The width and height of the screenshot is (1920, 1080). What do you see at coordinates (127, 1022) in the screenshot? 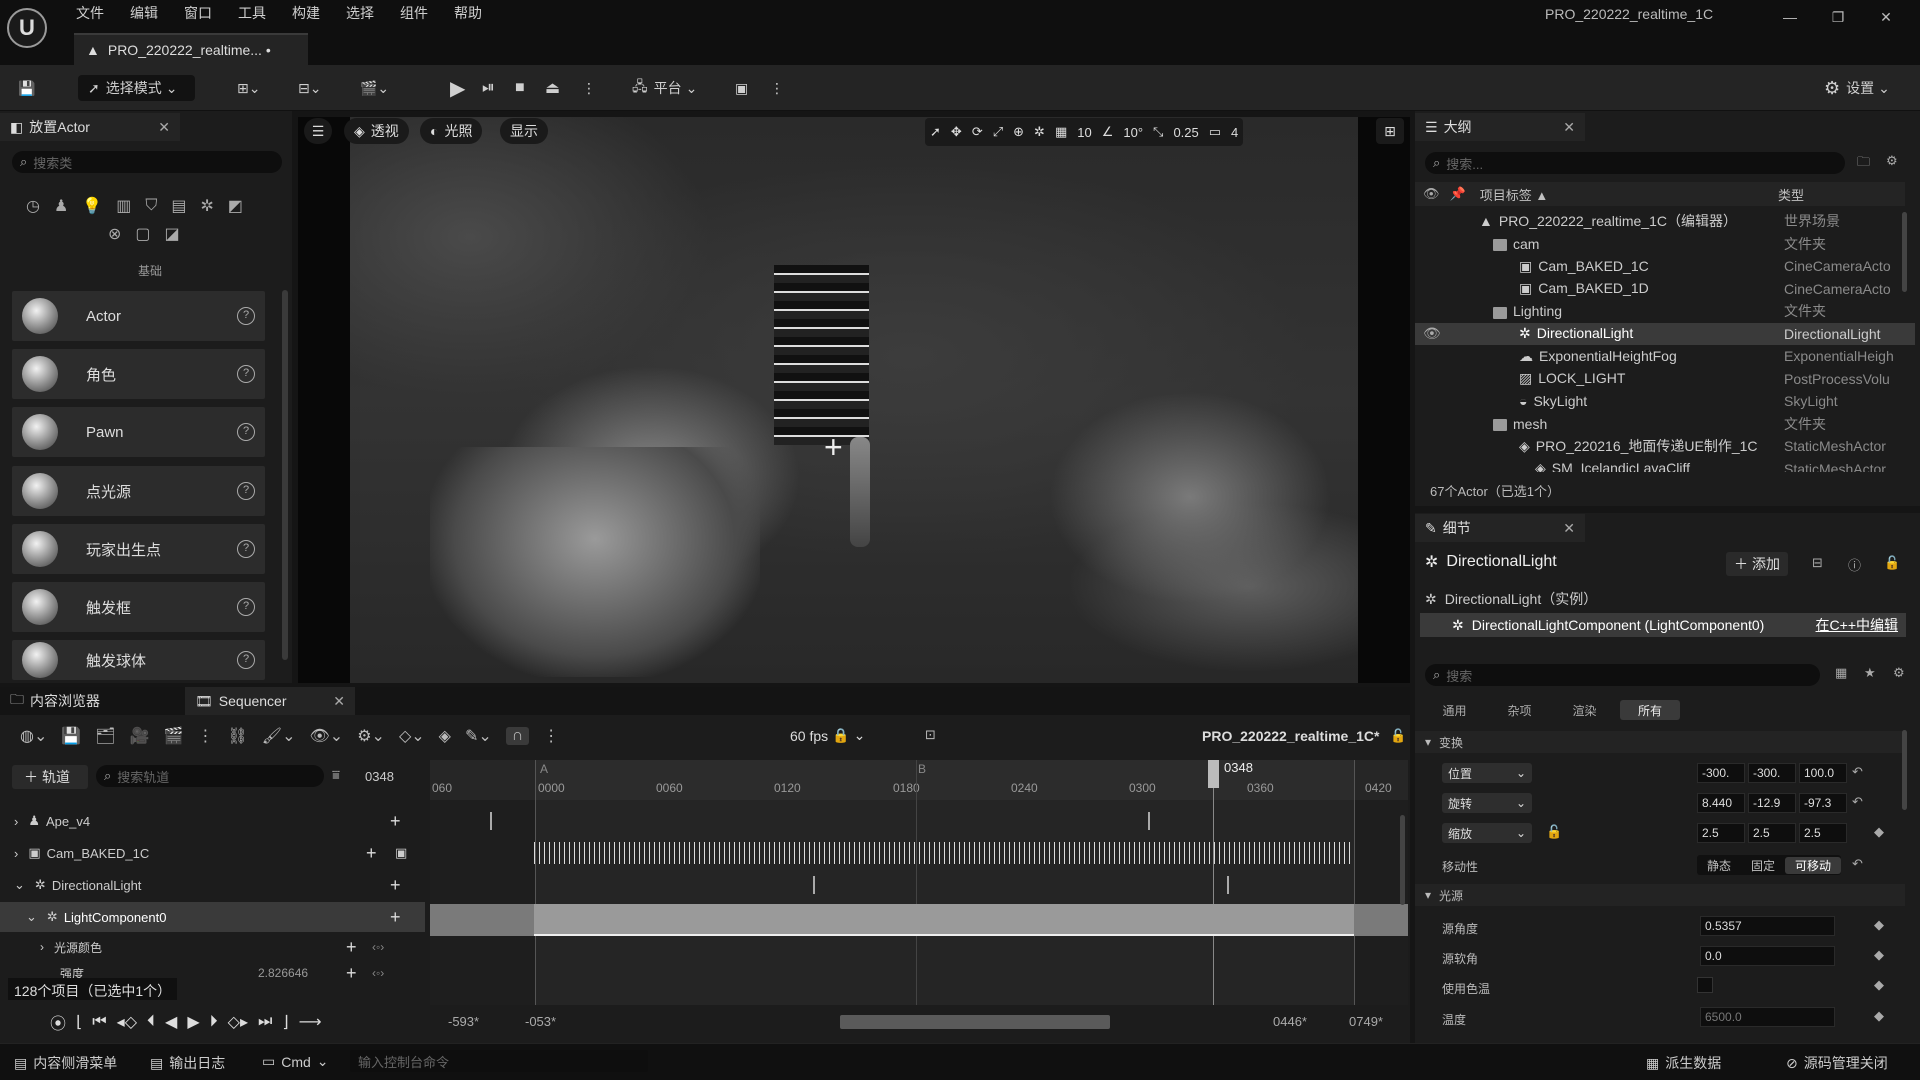
I see `prev-key-icon: ◂◇` at bounding box center [127, 1022].